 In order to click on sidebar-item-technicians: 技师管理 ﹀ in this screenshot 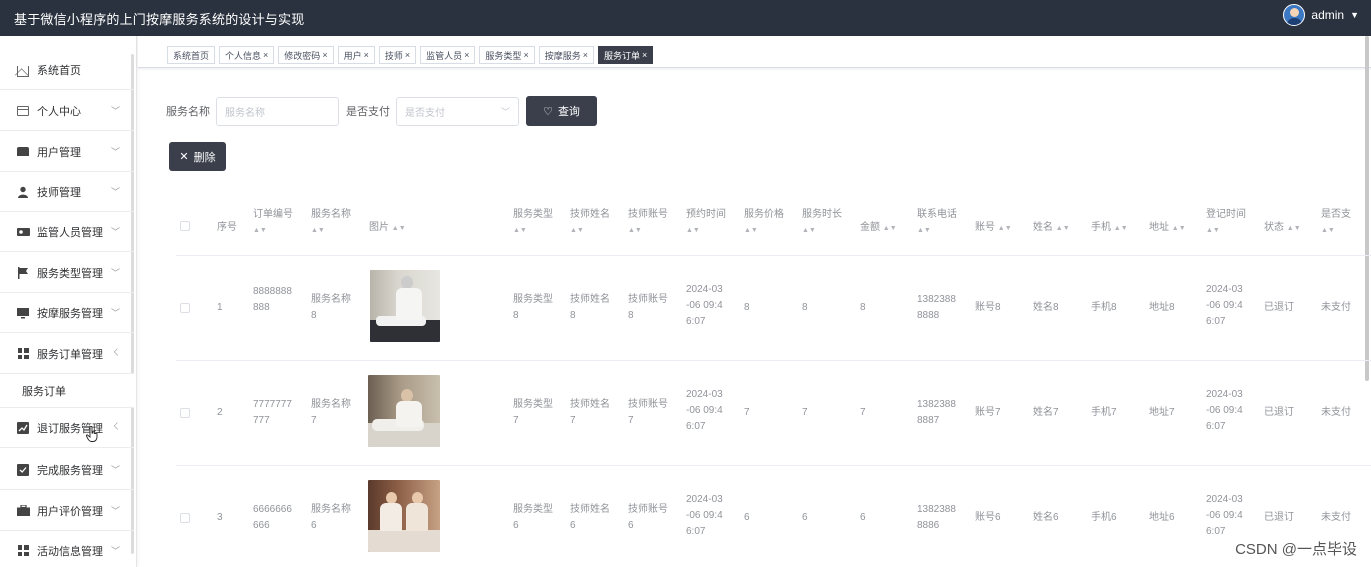, I will do `click(67, 192)`.